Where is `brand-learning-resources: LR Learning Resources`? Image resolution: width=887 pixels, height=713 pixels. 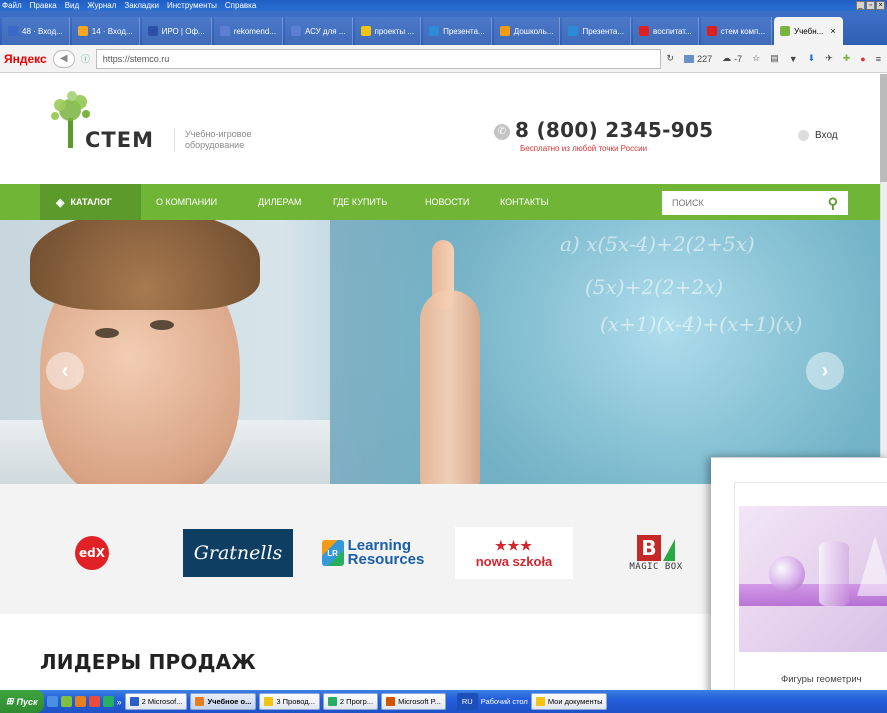
brand-learning-resources: LR Learning Resources is located at coordinates (373, 553).